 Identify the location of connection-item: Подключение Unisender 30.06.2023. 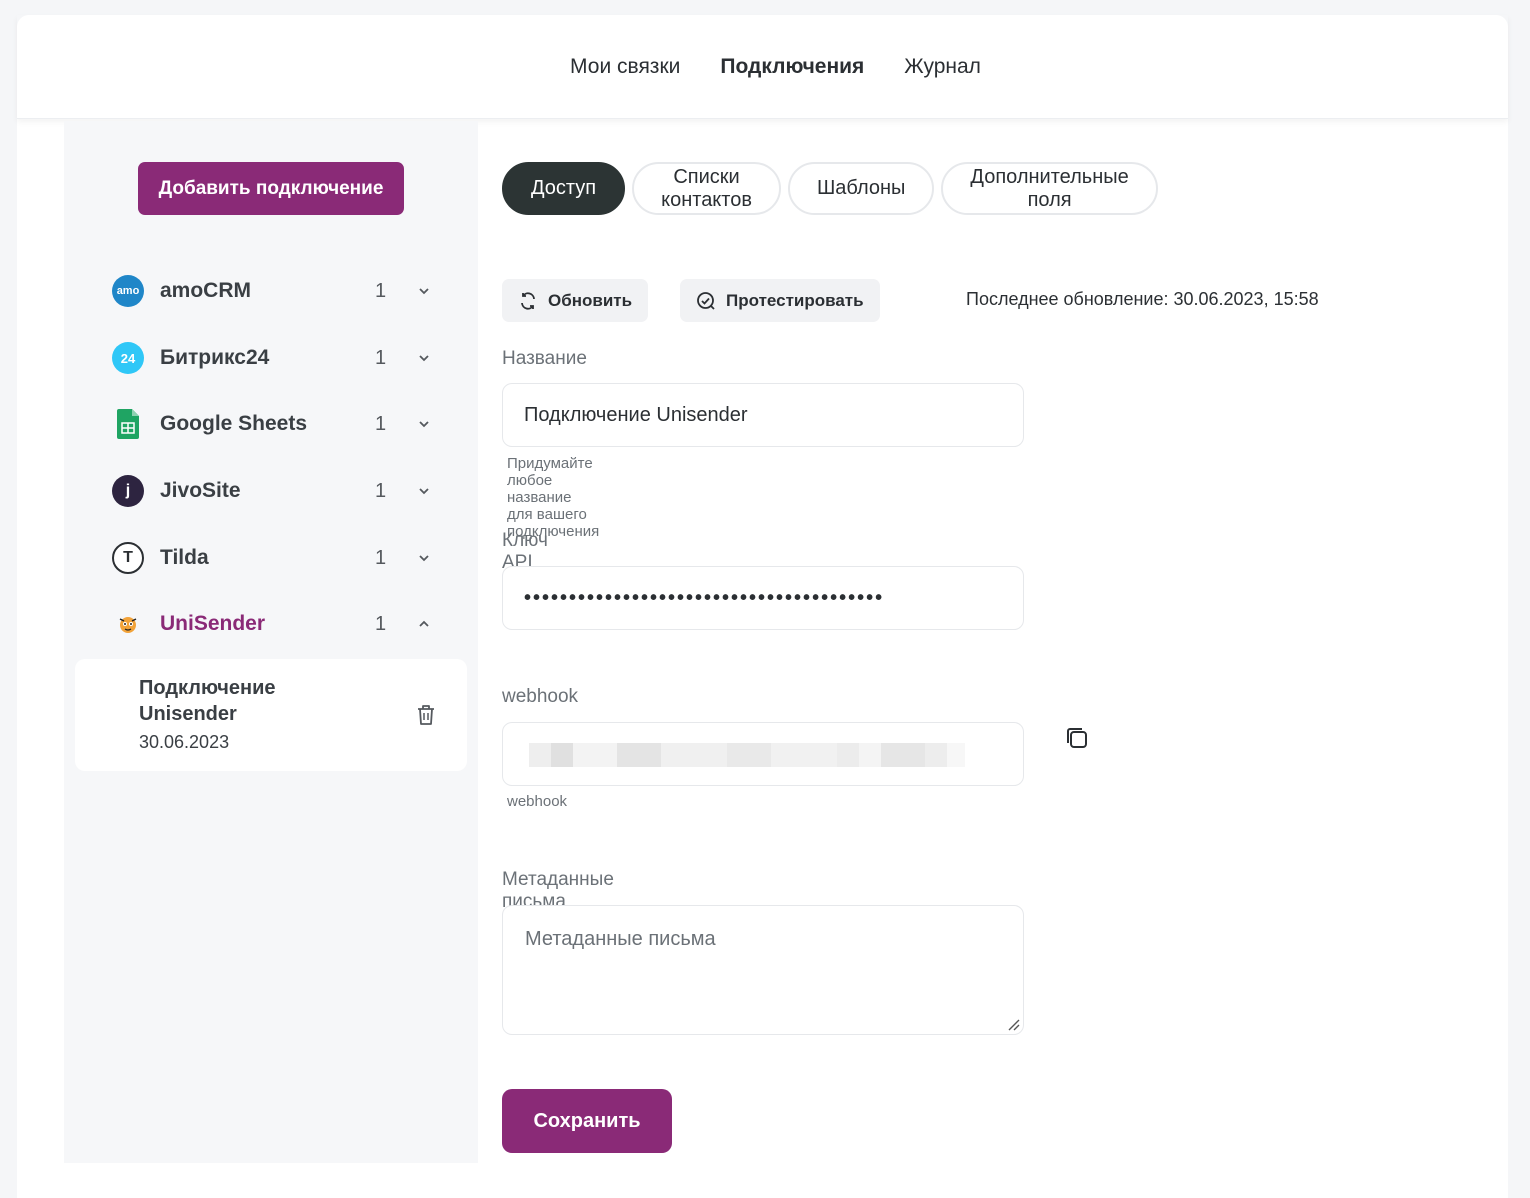
(271, 715).